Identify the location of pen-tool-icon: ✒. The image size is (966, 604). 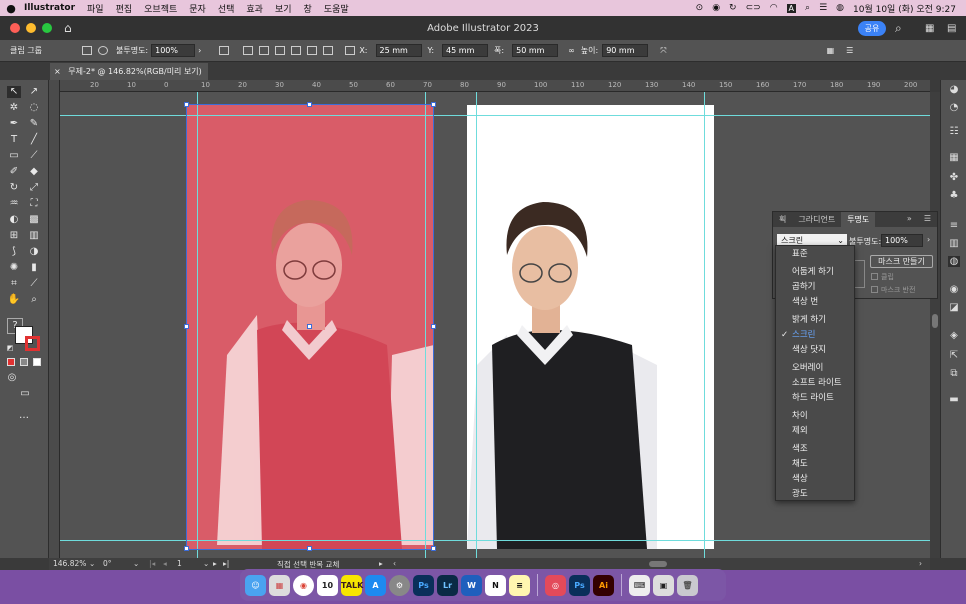
(14, 124).